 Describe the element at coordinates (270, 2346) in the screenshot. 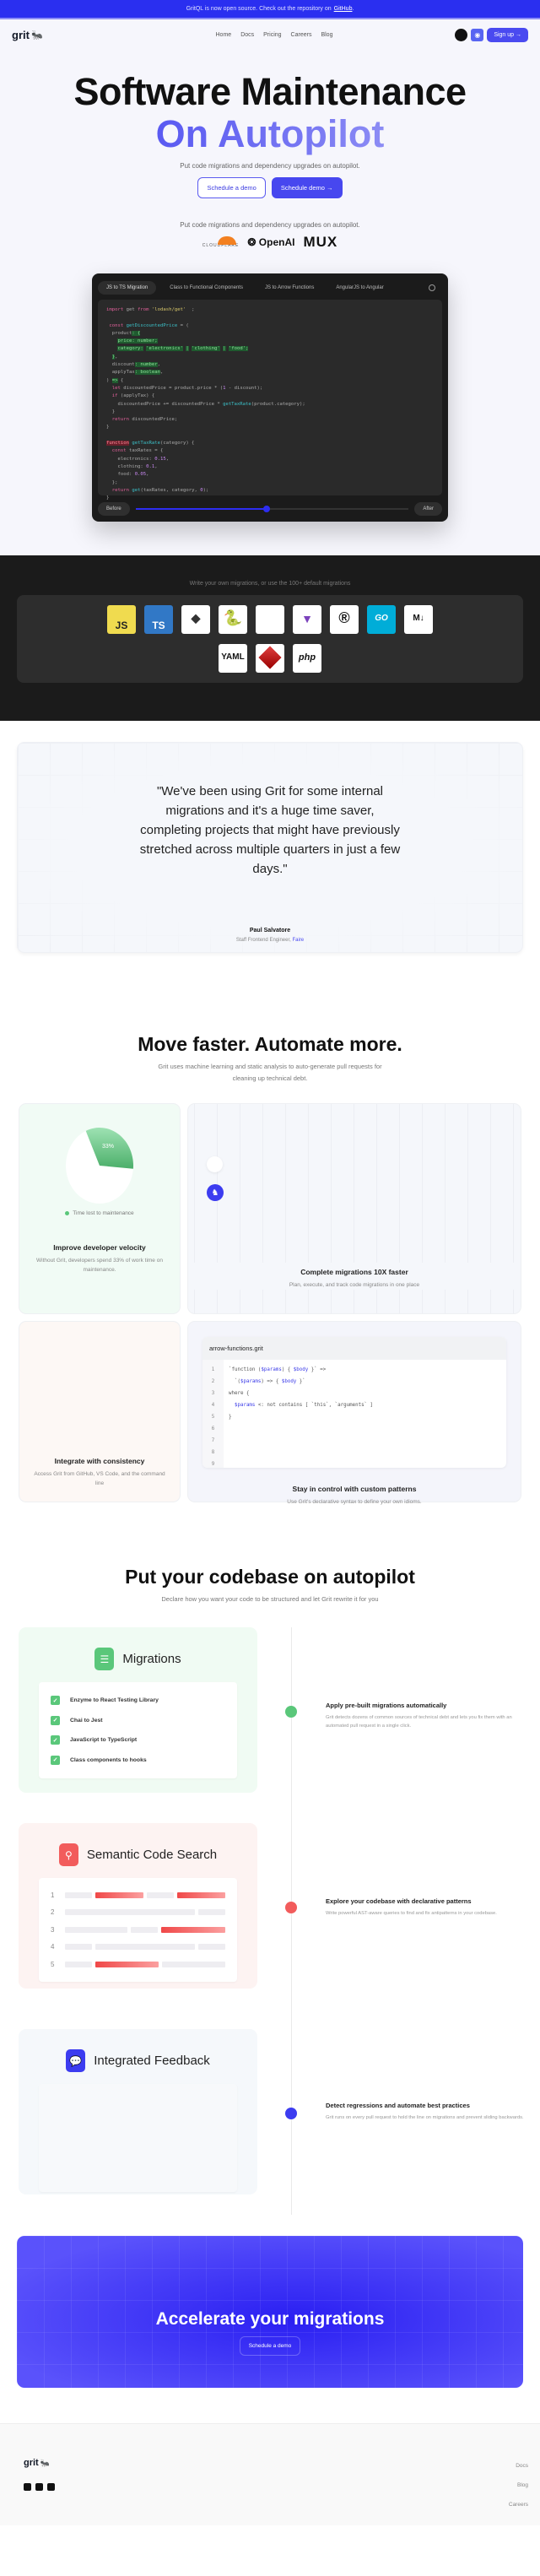

I see `cta-schedule-demo-button: Schedule a demo` at that location.